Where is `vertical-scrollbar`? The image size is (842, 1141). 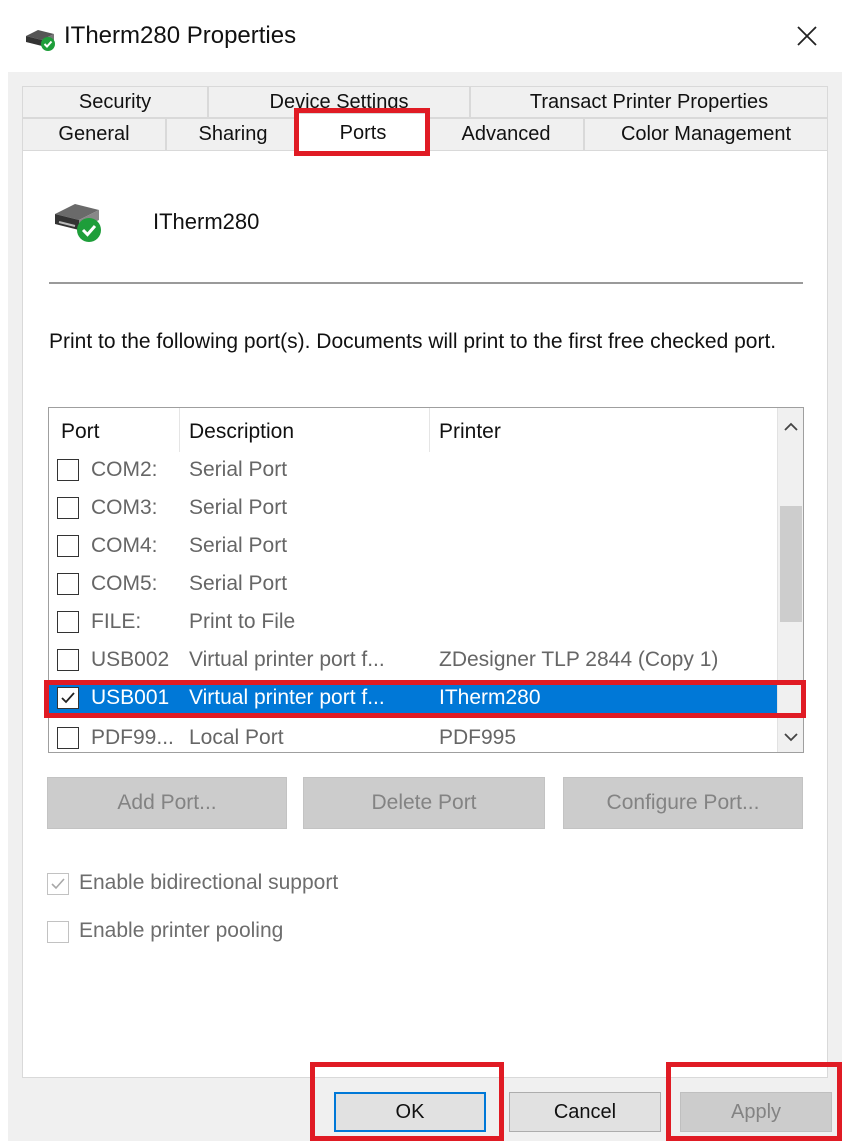
vertical-scrollbar is located at coordinates (790, 580).